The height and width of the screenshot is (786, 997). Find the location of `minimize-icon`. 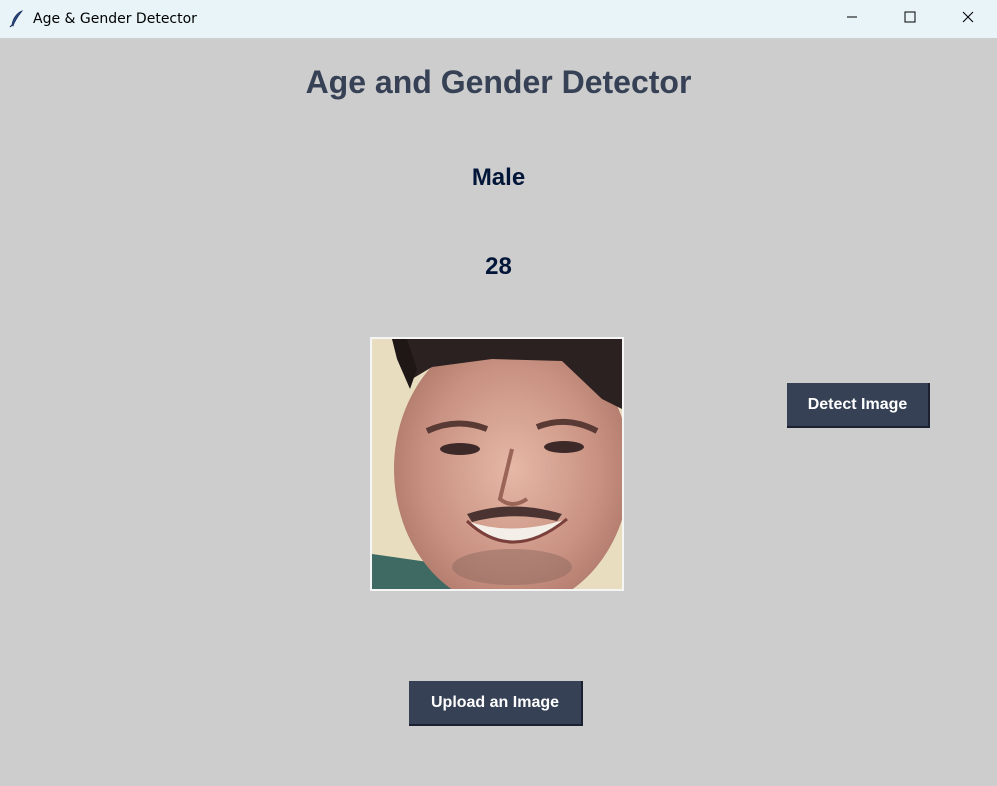

minimize-icon is located at coordinates (852, 19).